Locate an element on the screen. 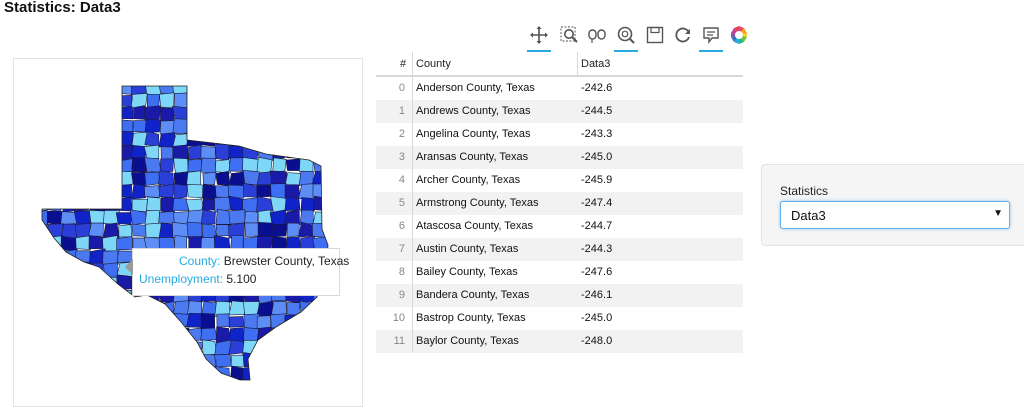 The width and height of the screenshot is (1024, 413). reset-tool-button is located at coordinates (683, 35).